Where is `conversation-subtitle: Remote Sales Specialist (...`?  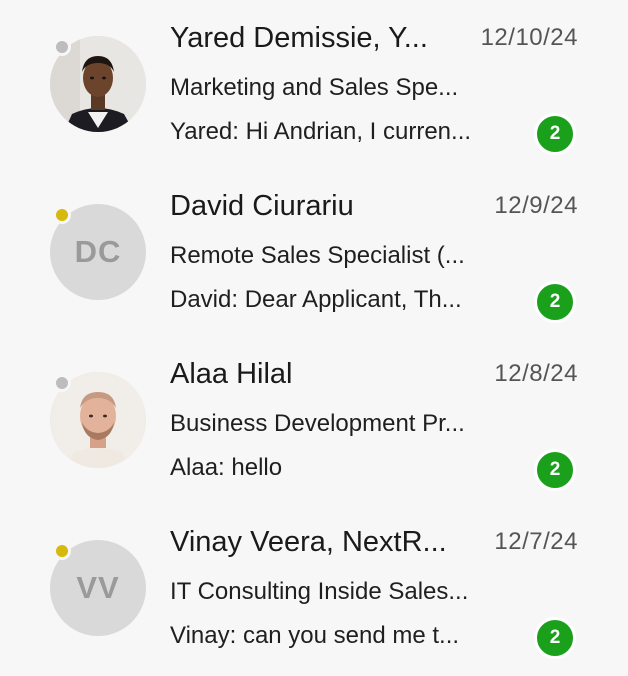 conversation-subtitle: Remote Sales Specialist (... is located at coordinates (317, 255).